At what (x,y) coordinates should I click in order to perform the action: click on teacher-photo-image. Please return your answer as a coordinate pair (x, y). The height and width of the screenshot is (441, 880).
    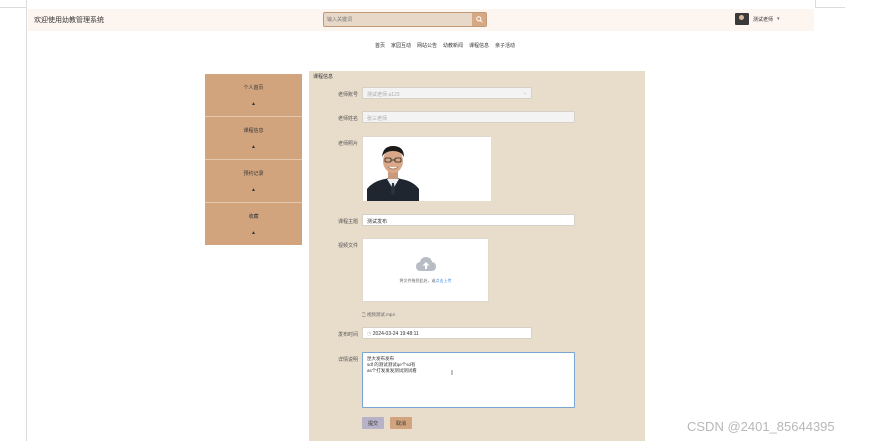
    Looking at the image, I should click on (427, 169).